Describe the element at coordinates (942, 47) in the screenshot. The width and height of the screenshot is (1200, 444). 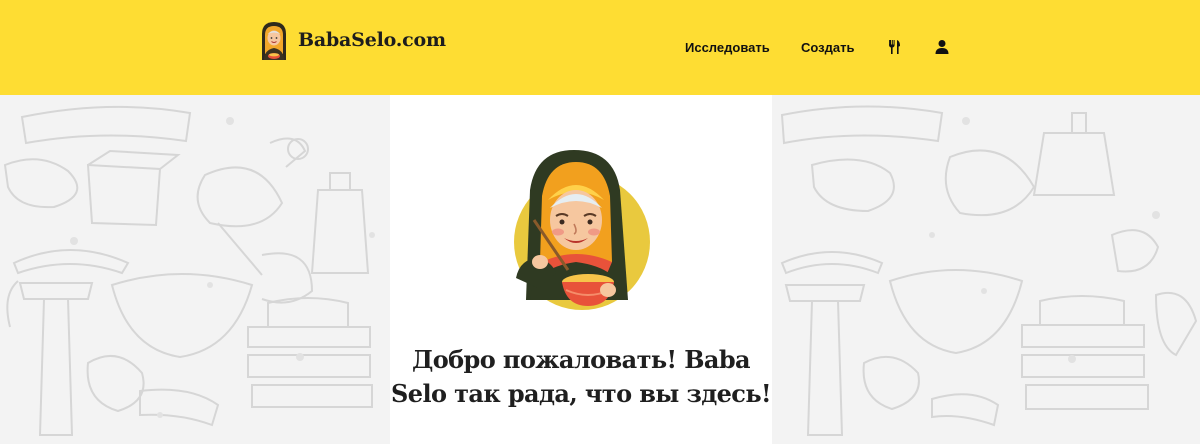
I see `user-icon` at that location.